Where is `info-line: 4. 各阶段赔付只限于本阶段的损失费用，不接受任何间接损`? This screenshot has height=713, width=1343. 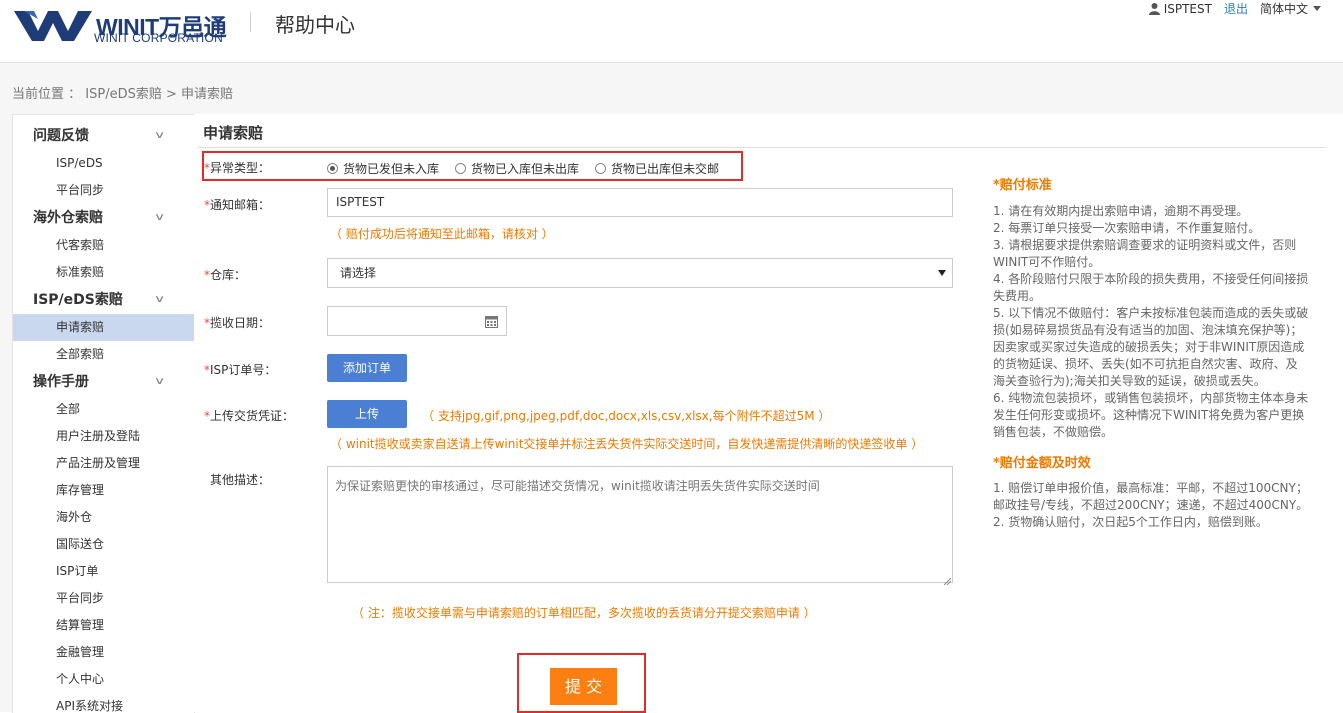 info-line: 4. 各阶段赔付只限于本阶段的损失费用，不接受任何间接损 is located at coordinates (1151, 279).